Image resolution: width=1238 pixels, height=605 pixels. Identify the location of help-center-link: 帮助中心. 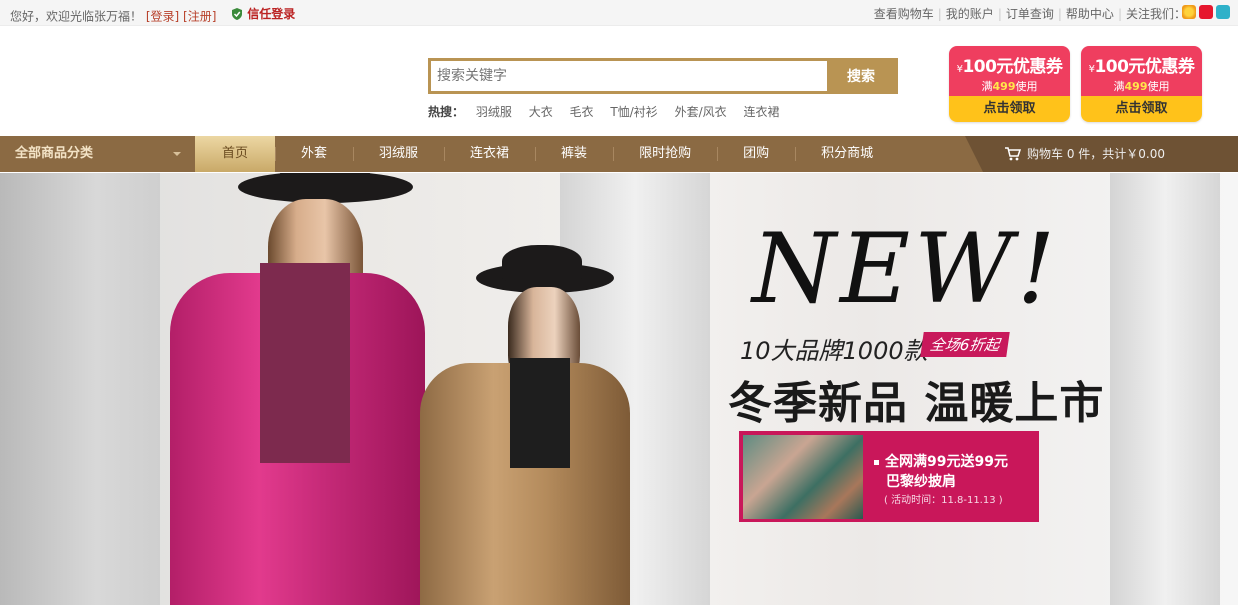
(1090, 14).